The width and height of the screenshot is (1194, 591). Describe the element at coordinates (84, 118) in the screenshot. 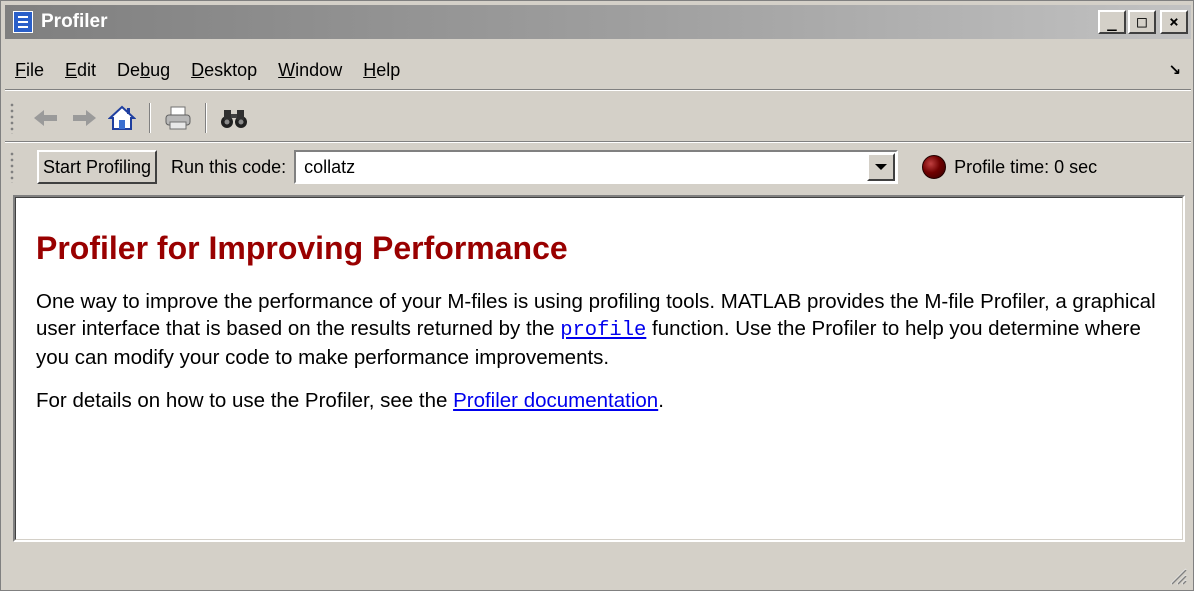

I see `forward-arrow-icon` at that location.